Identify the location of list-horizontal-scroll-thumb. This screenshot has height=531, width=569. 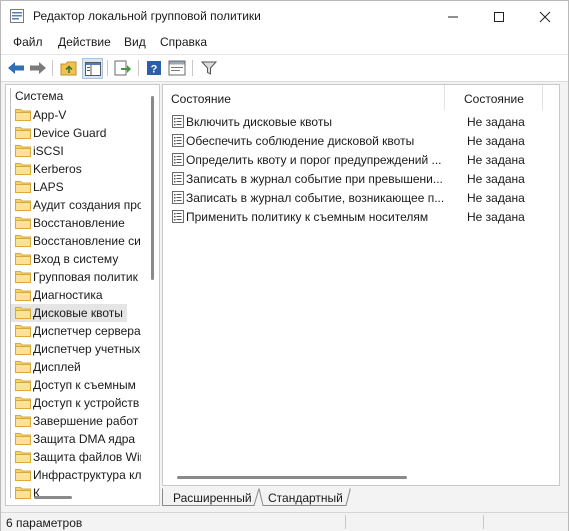
(292, 477).